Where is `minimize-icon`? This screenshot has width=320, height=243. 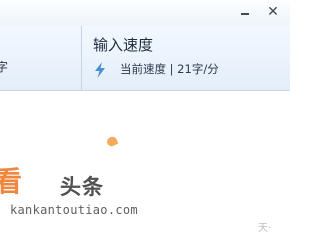 minimize-icon is located at coordinates (245, 14).